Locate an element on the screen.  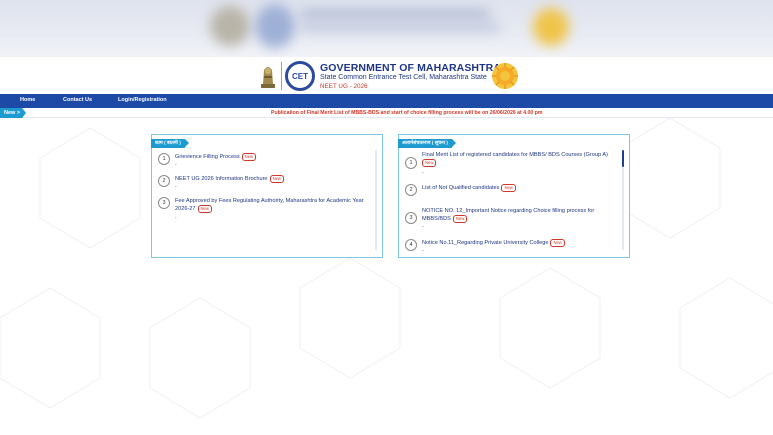
item-number: 4 is located at coordinates (411, 245).